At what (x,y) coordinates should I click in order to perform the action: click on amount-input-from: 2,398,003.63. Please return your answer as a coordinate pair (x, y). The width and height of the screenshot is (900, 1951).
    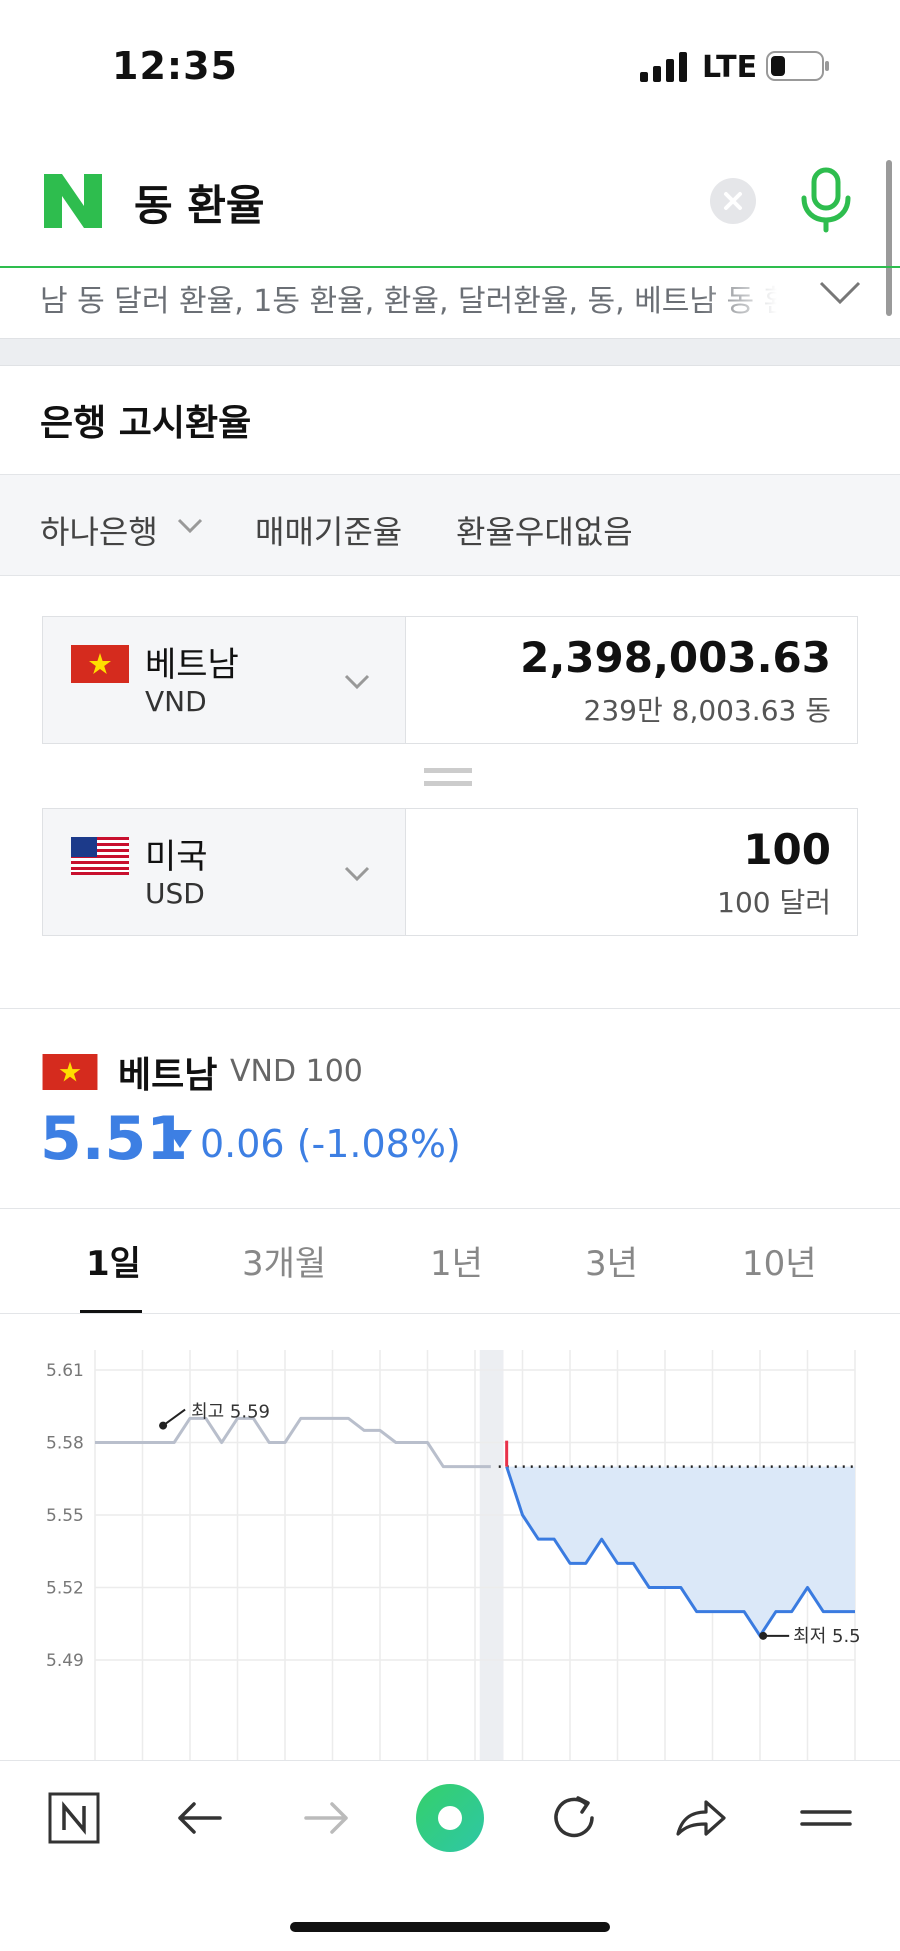
    Looking at the image, I should click on (675, 657).